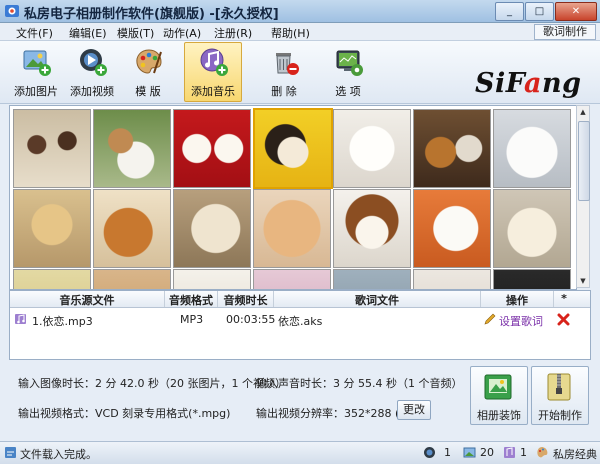 This screenshot has height=464, width=600. I want to click on music-file-icon, so click(20, 319).